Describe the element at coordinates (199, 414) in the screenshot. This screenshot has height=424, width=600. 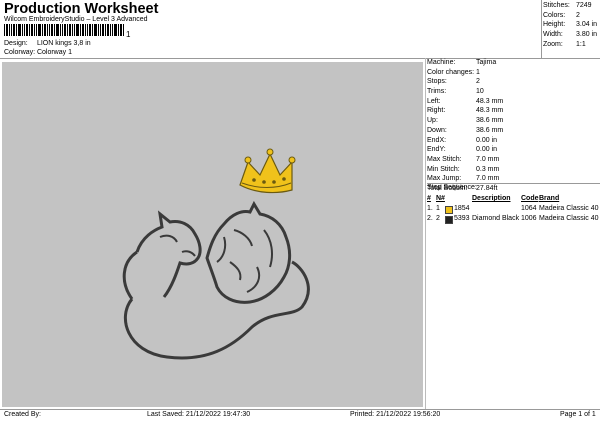
I see `footer-last-saved: Last Saved: 21/12/2022 19:47:30` at that location.